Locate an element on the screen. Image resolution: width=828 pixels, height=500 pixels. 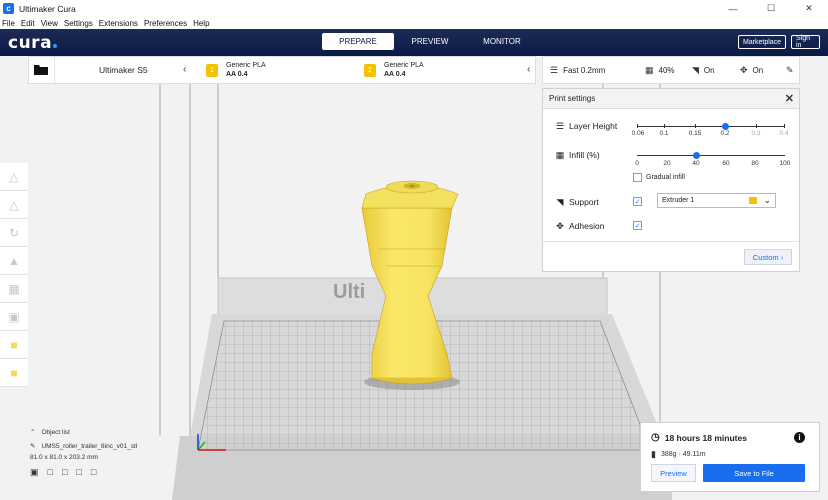
maximize-button: ☐ is located at coordinates (771, 8).